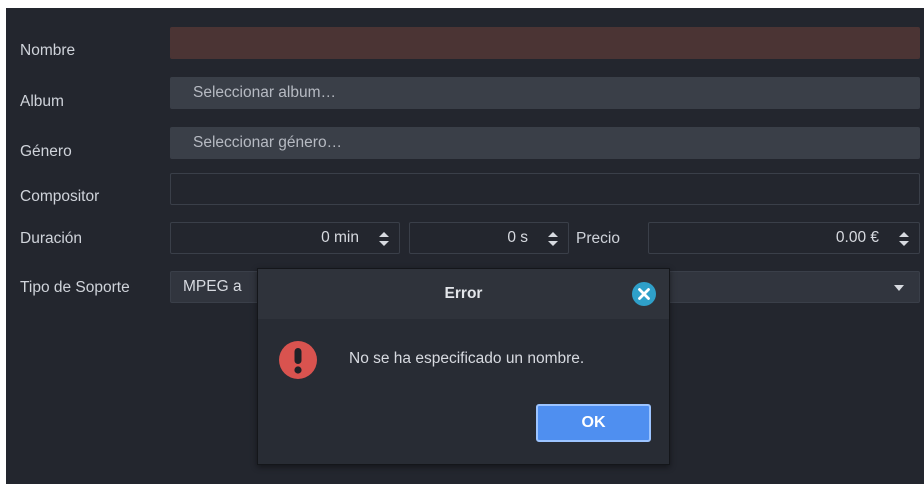 The width and height of the screenshot is (924, 484). What do you see at coordinates (857, 237) in the screenshot?
I see `price-value: 0.00 €` at bounding box center [857, 237].